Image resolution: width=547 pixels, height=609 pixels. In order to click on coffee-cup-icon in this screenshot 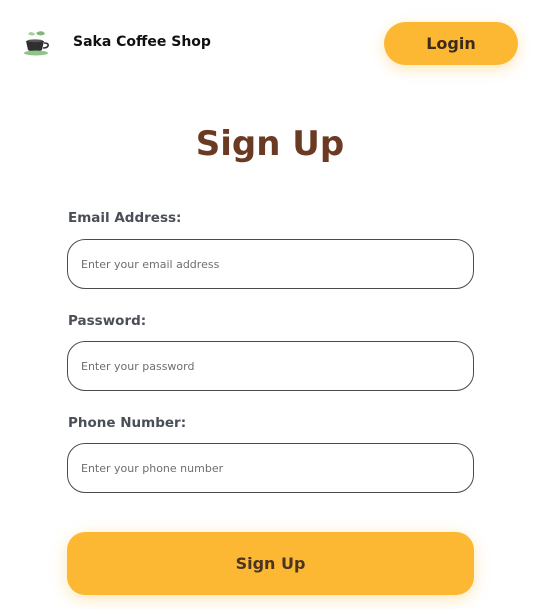, I will do `click(37, 44)`.